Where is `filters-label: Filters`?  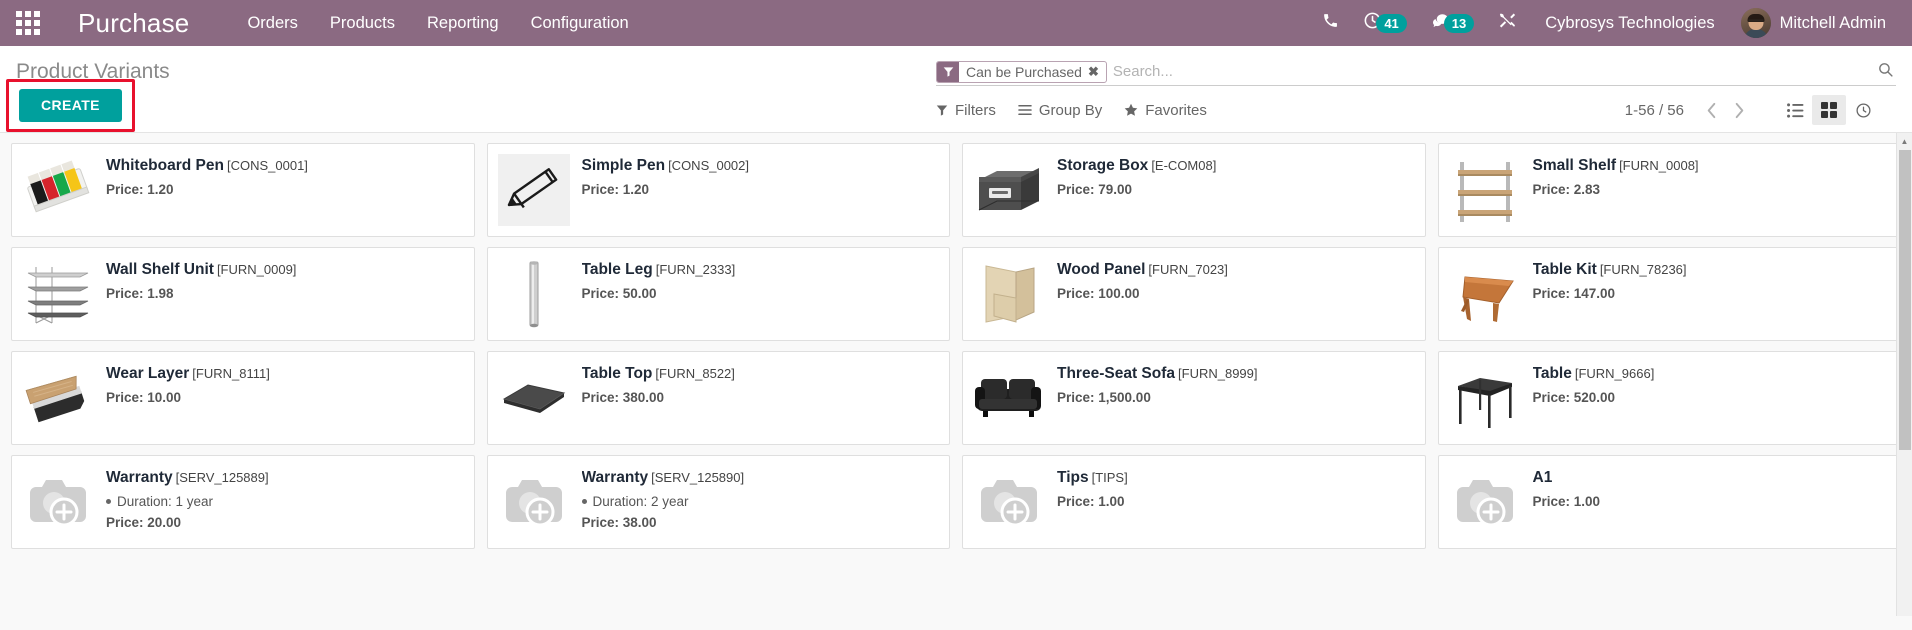
filters-label: Filters is located at coordinates (975, 110).